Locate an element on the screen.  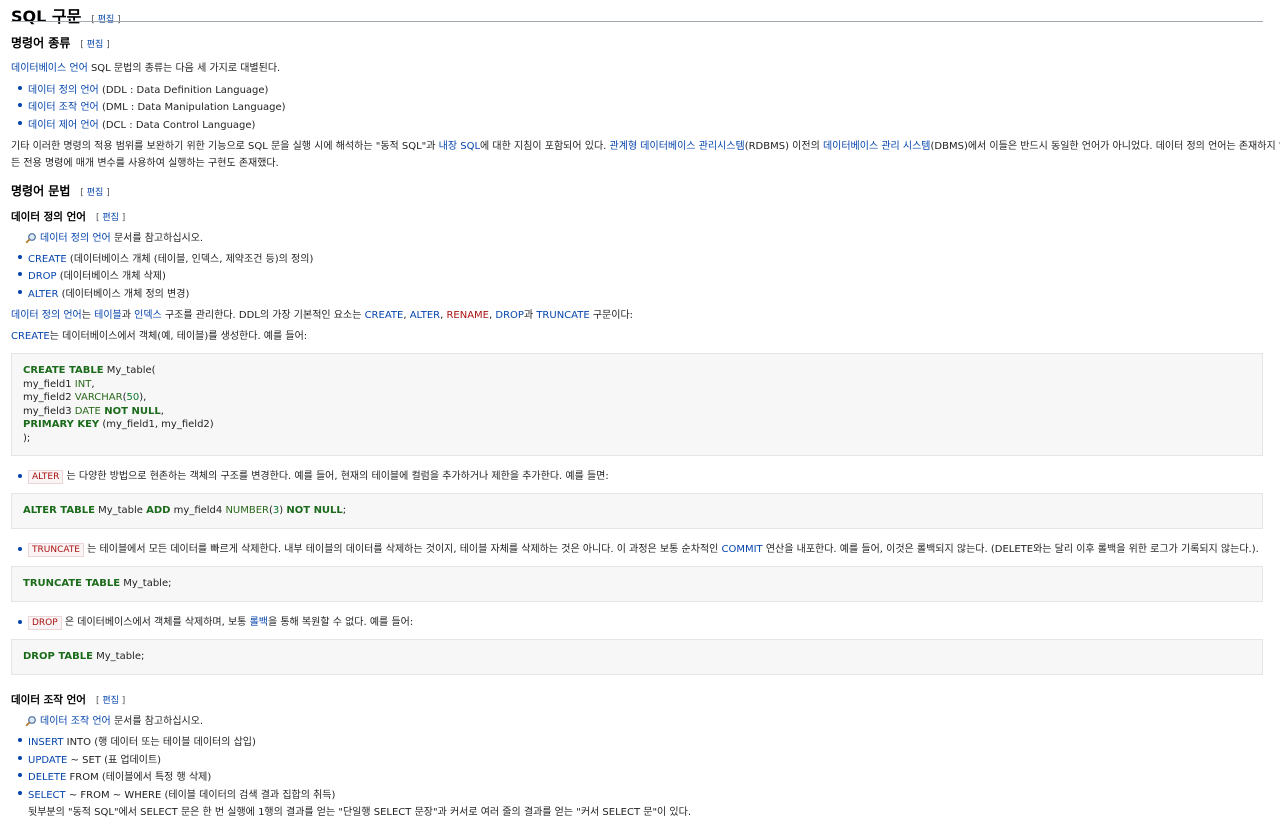
link-update: UPDATE is located at coordinates (47, 760).